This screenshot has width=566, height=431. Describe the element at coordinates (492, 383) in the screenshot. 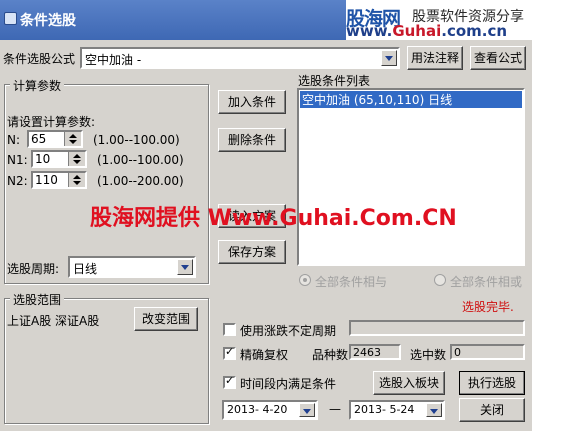

I see `execute-button: 执行选股` at that location.